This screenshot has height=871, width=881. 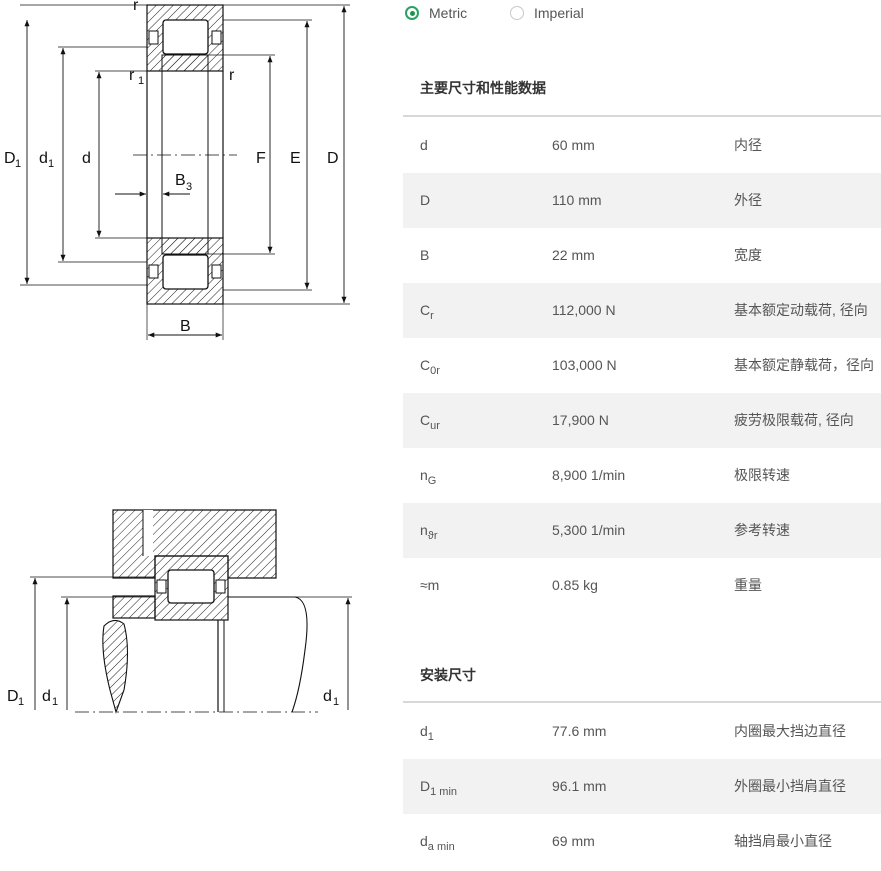 I want to click on row-symbol: C0r, so click(x=430, y=365).